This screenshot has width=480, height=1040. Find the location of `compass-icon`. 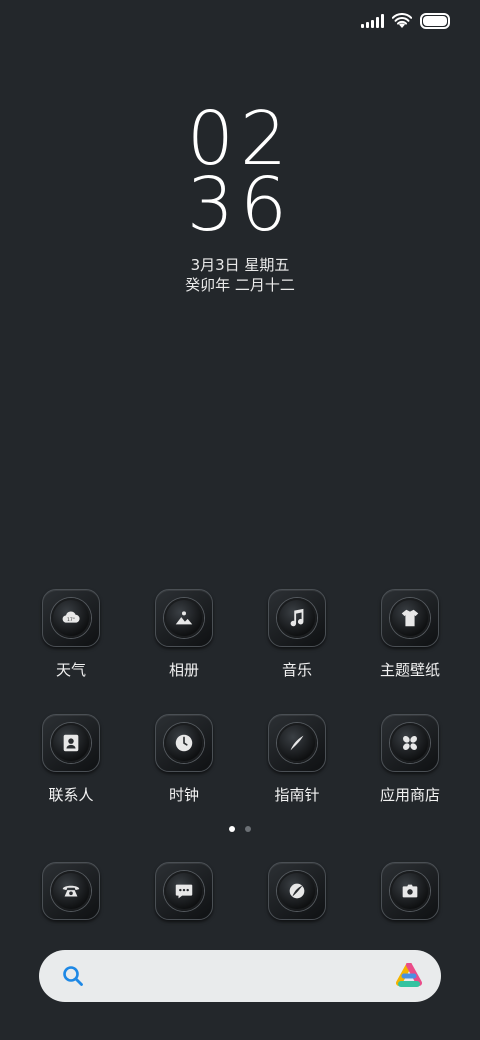

compass-icon is located at coordinates (297, 743).